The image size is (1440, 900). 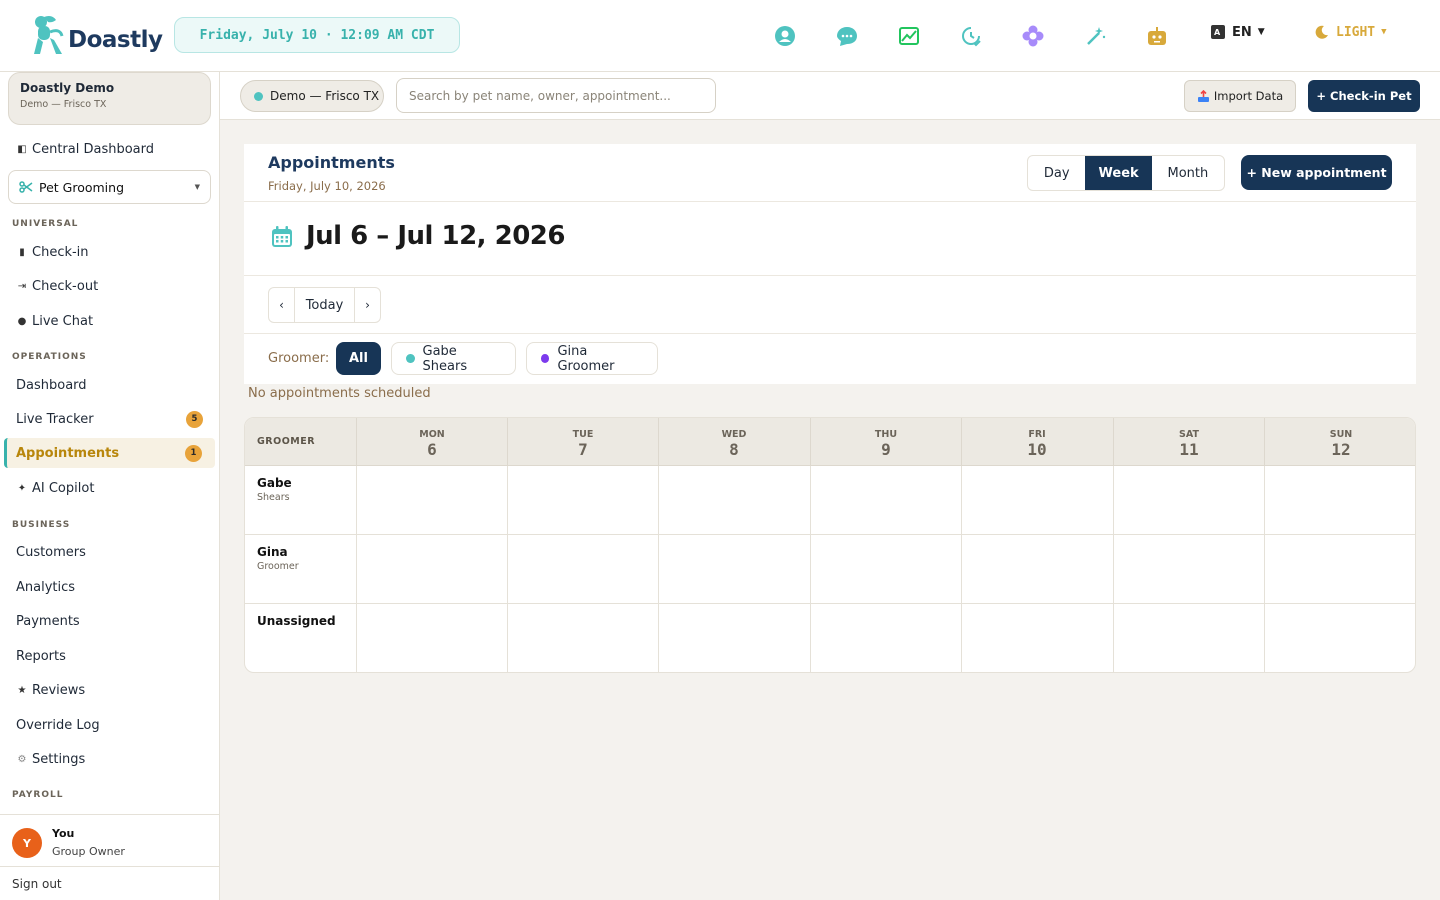 What do you see at coordinates (110, 840) in the screenshot?
I see `user-profile: Y You Group Owner` at bounding box center [110, 840].